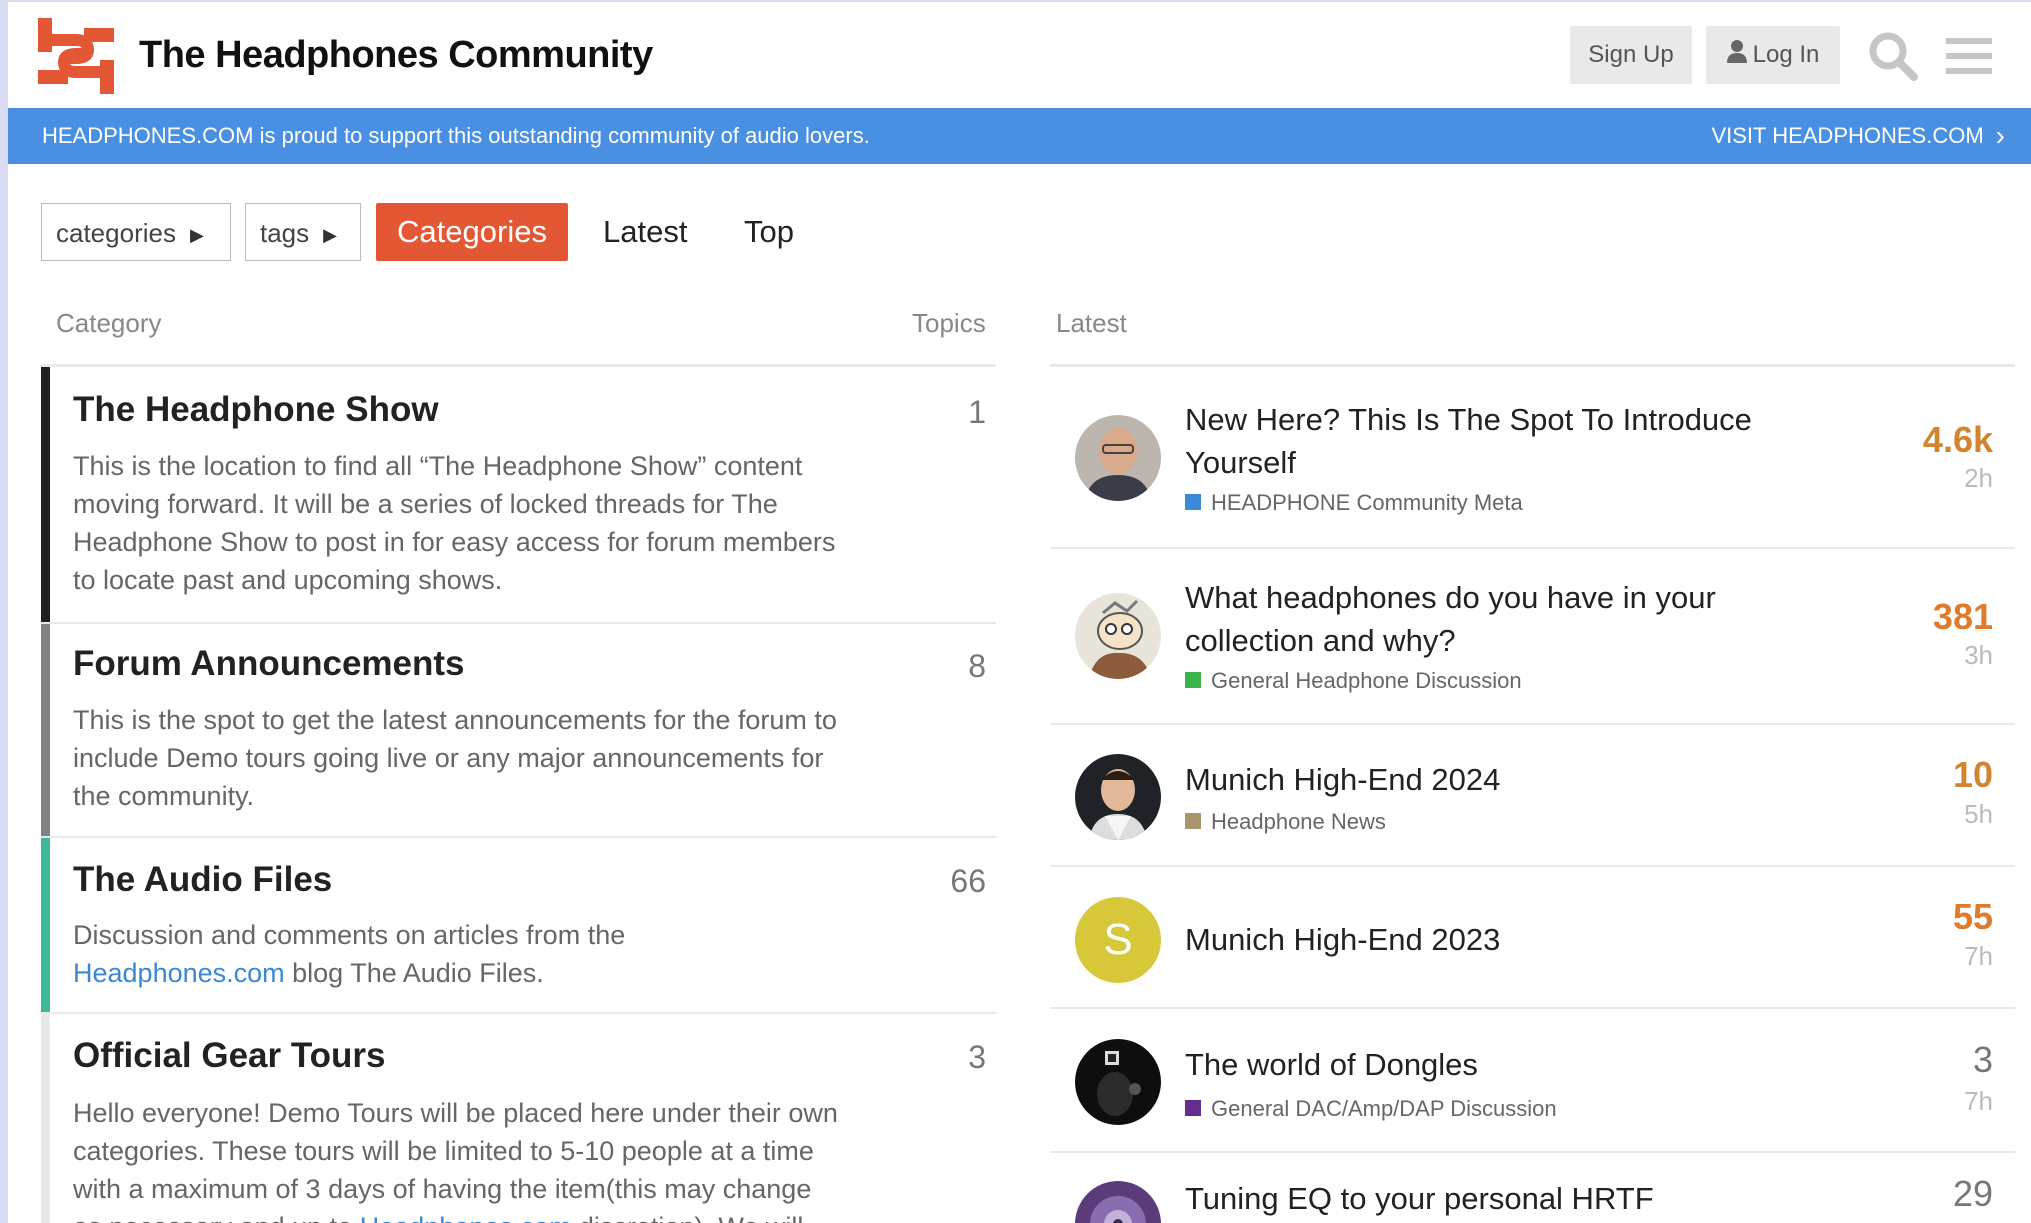  I want to click on tags-dropdown-label: tags, so click(285, 233).